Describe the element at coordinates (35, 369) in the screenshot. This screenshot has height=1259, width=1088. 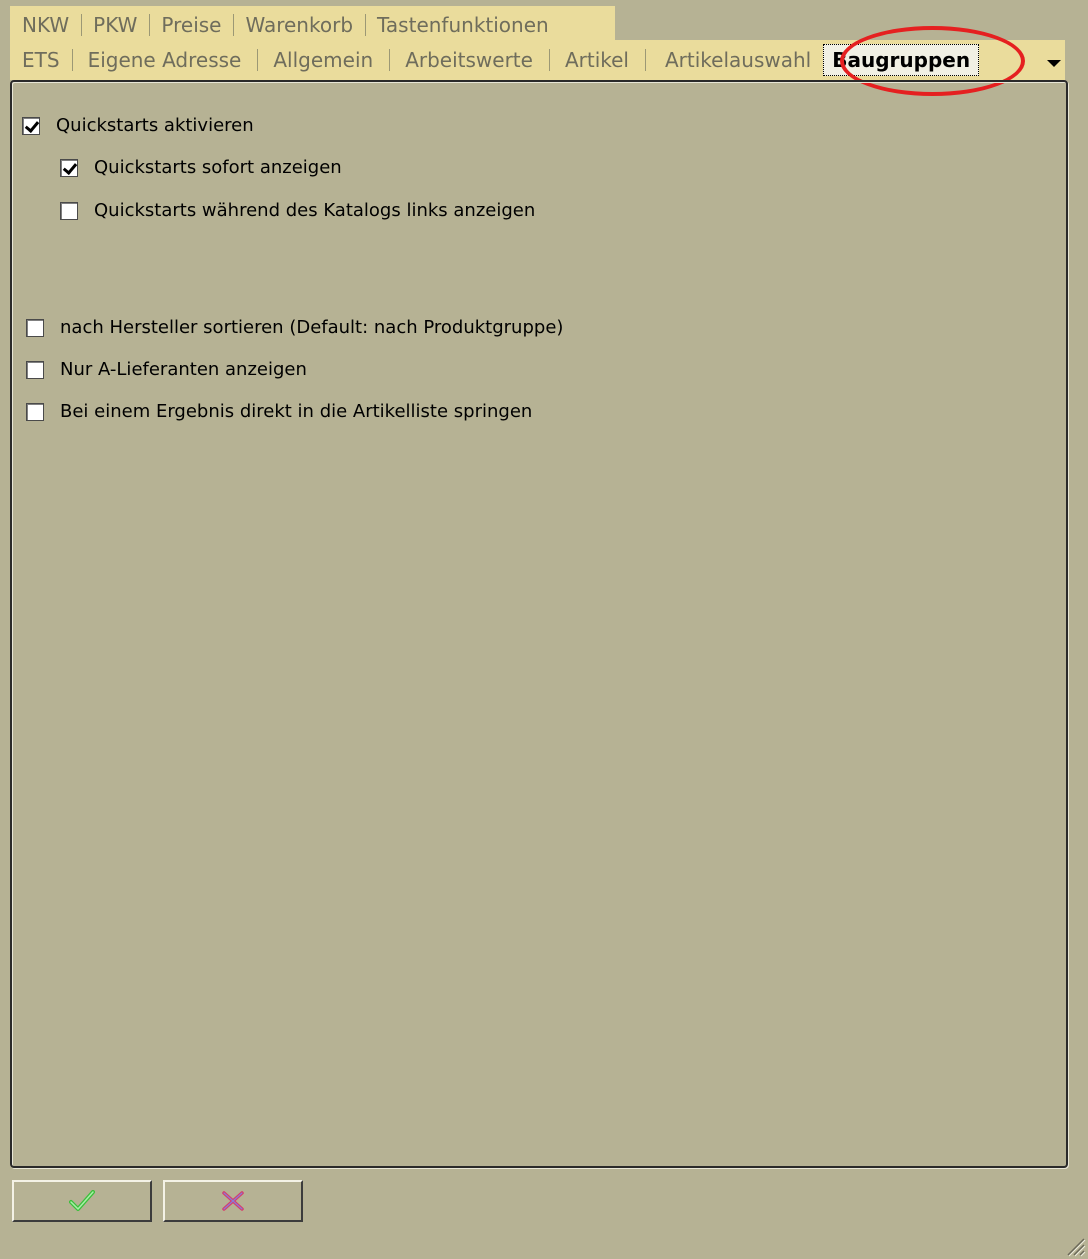
I see `checkbox-a-lieferanten` at that location.